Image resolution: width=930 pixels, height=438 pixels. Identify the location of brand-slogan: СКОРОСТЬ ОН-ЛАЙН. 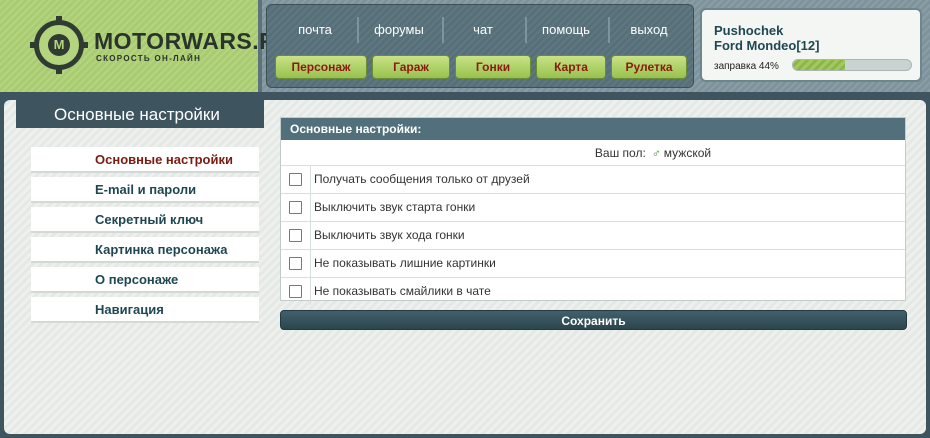
(149, 58).